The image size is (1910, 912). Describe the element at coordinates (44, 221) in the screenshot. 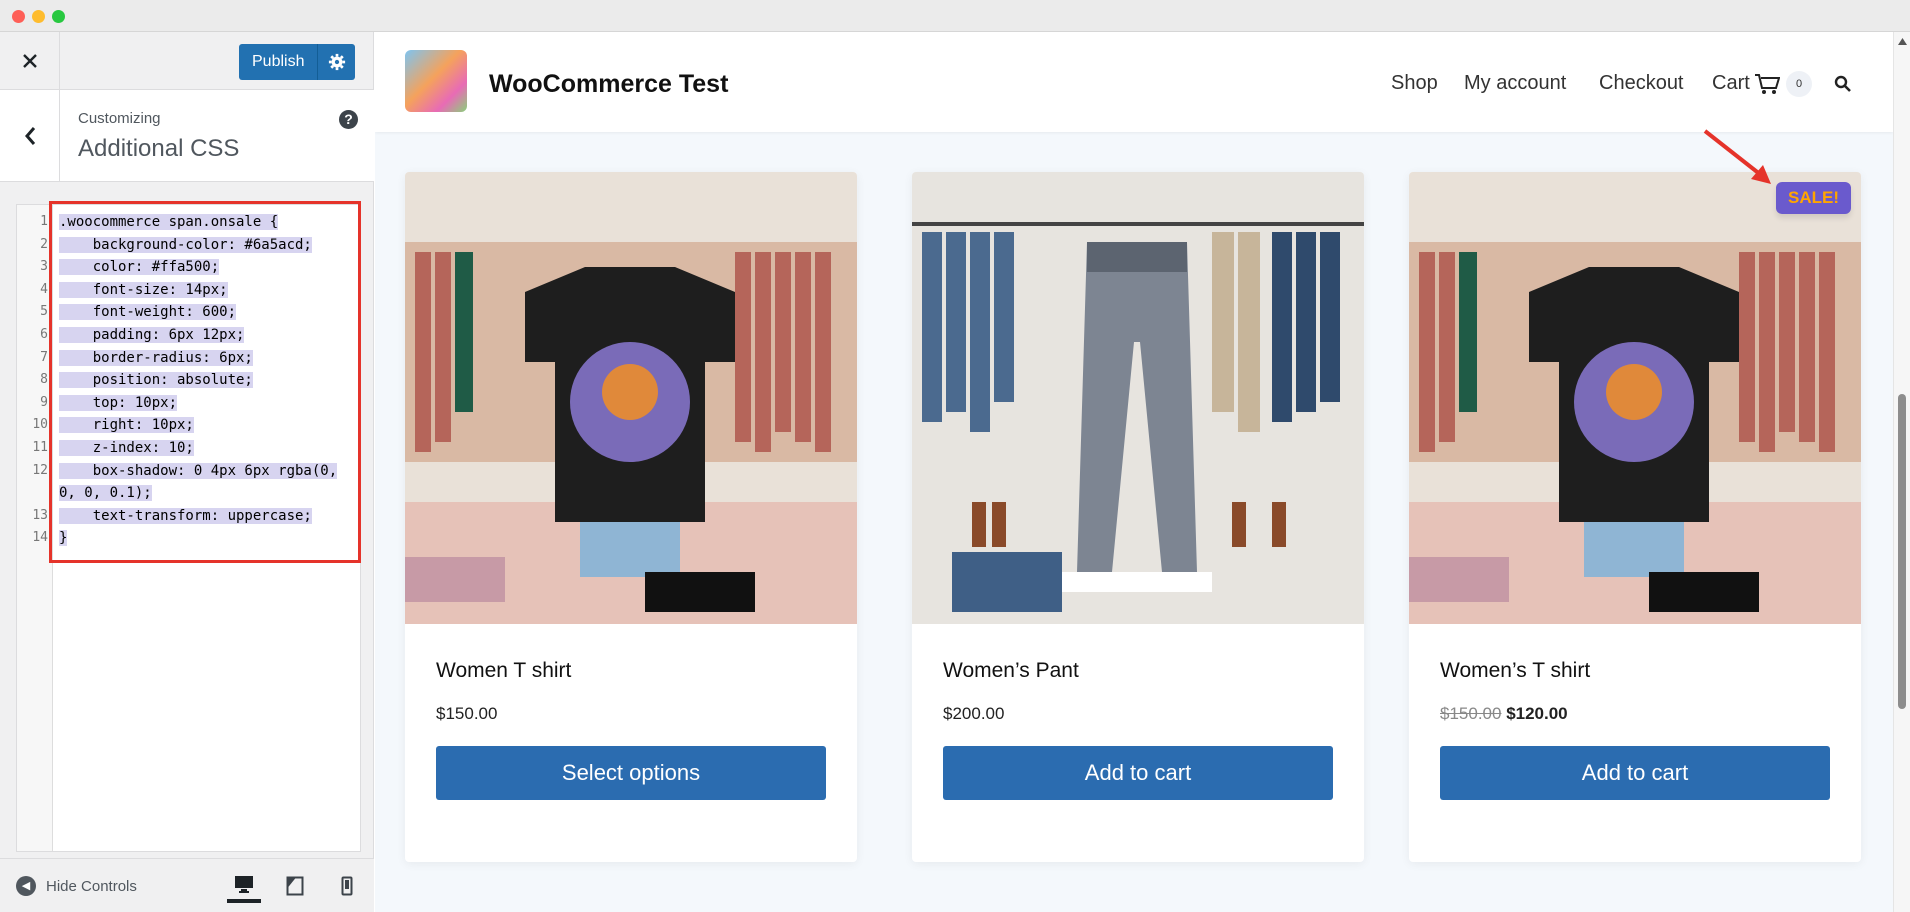

I see `line-number: 1` at that location.